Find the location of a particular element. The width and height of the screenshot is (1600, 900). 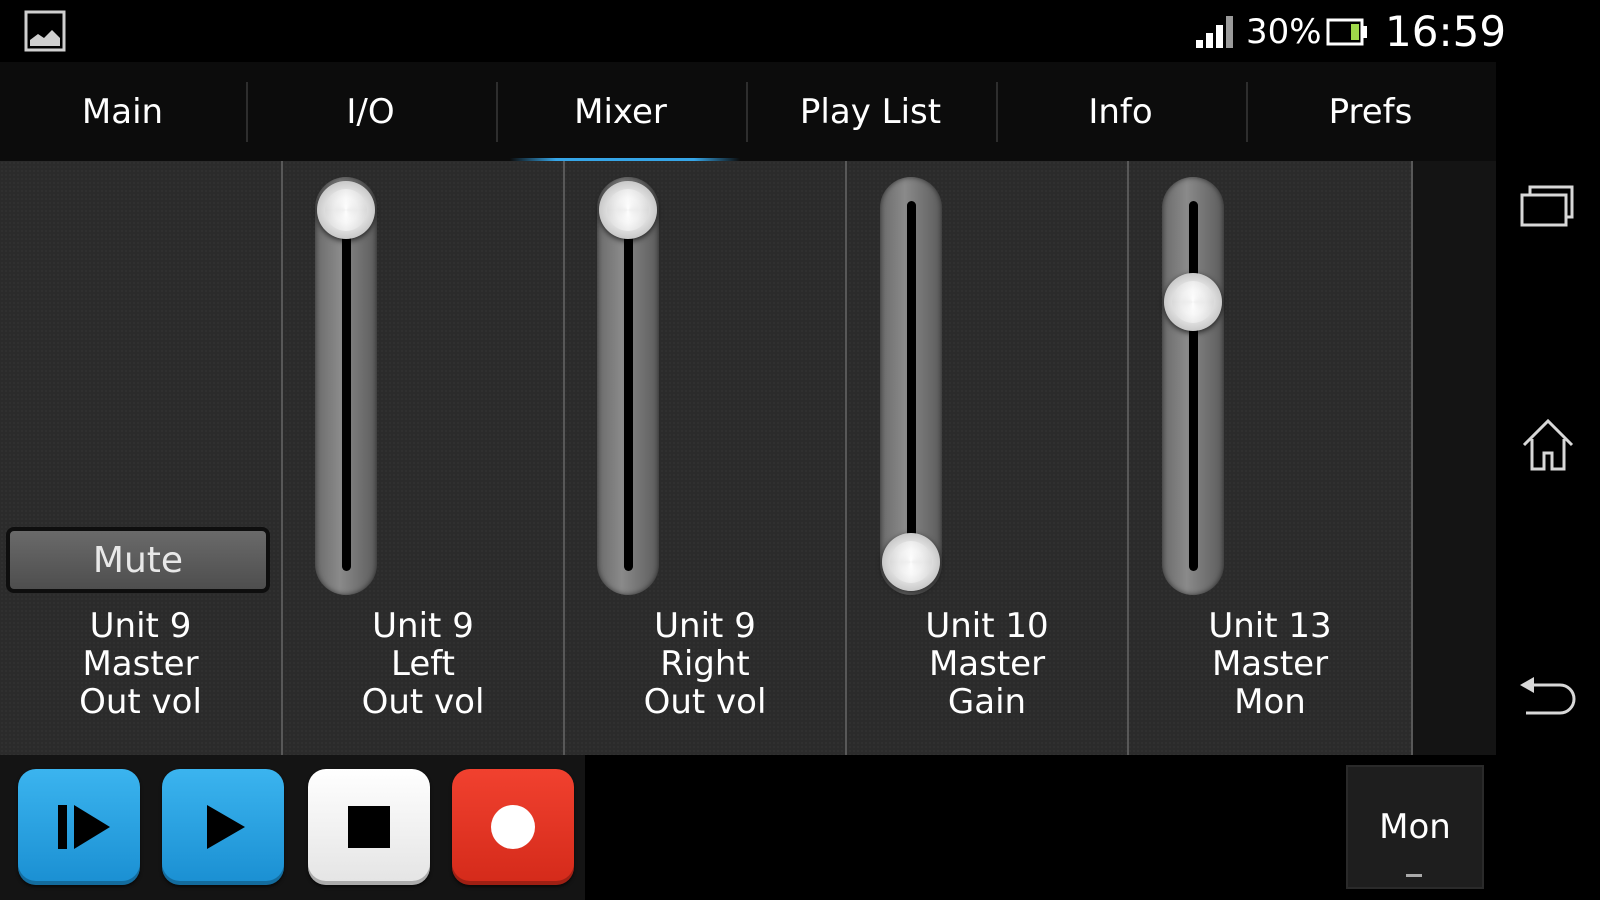

channel-label-line: Unit 10 is located at coordinates (987, 626).